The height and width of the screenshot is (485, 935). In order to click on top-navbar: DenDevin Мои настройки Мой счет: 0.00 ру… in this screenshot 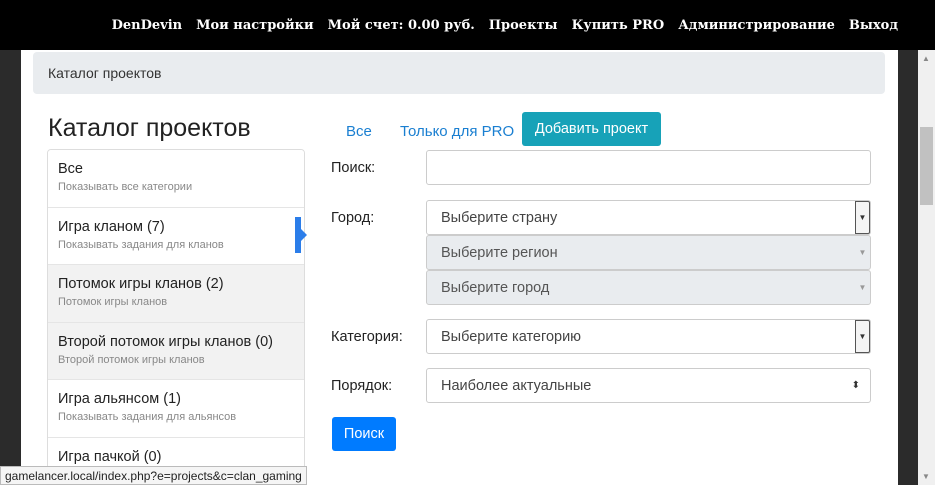, I will do `click(467, 25)`.